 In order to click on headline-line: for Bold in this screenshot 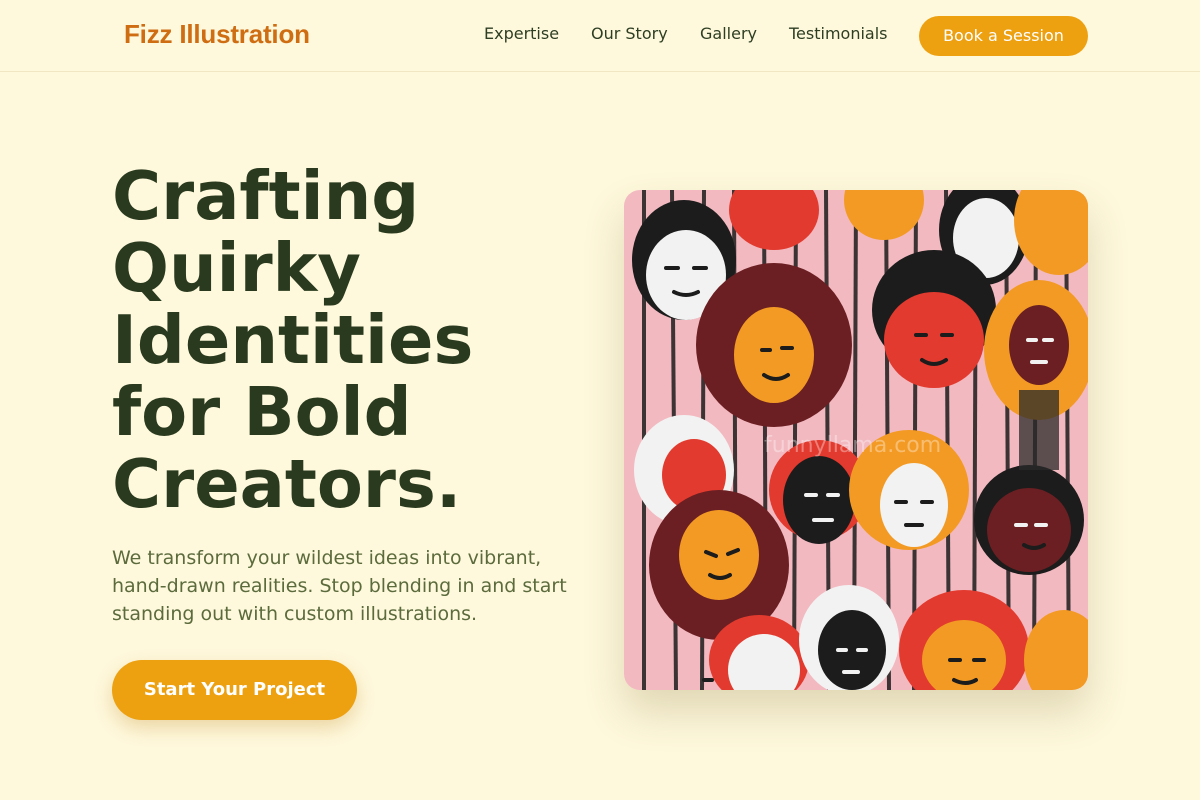, I will do `click(262, 412)`.